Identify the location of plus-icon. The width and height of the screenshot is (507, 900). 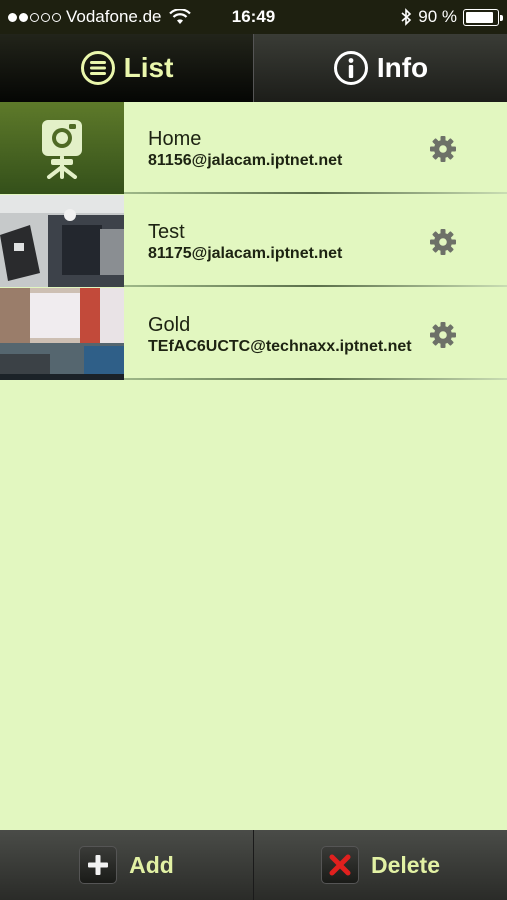
(98, 865).